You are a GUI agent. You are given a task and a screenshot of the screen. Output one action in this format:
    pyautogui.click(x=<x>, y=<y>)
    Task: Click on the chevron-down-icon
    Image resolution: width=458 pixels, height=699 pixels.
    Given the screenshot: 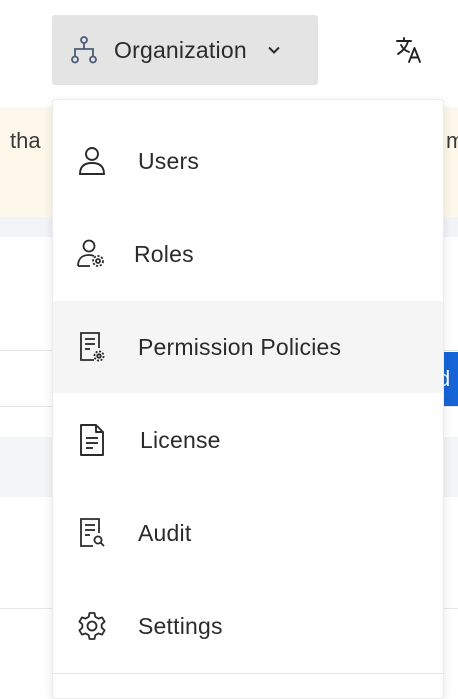 What is the action you would take?
    pyautogui.click(x=274, y=50)
    